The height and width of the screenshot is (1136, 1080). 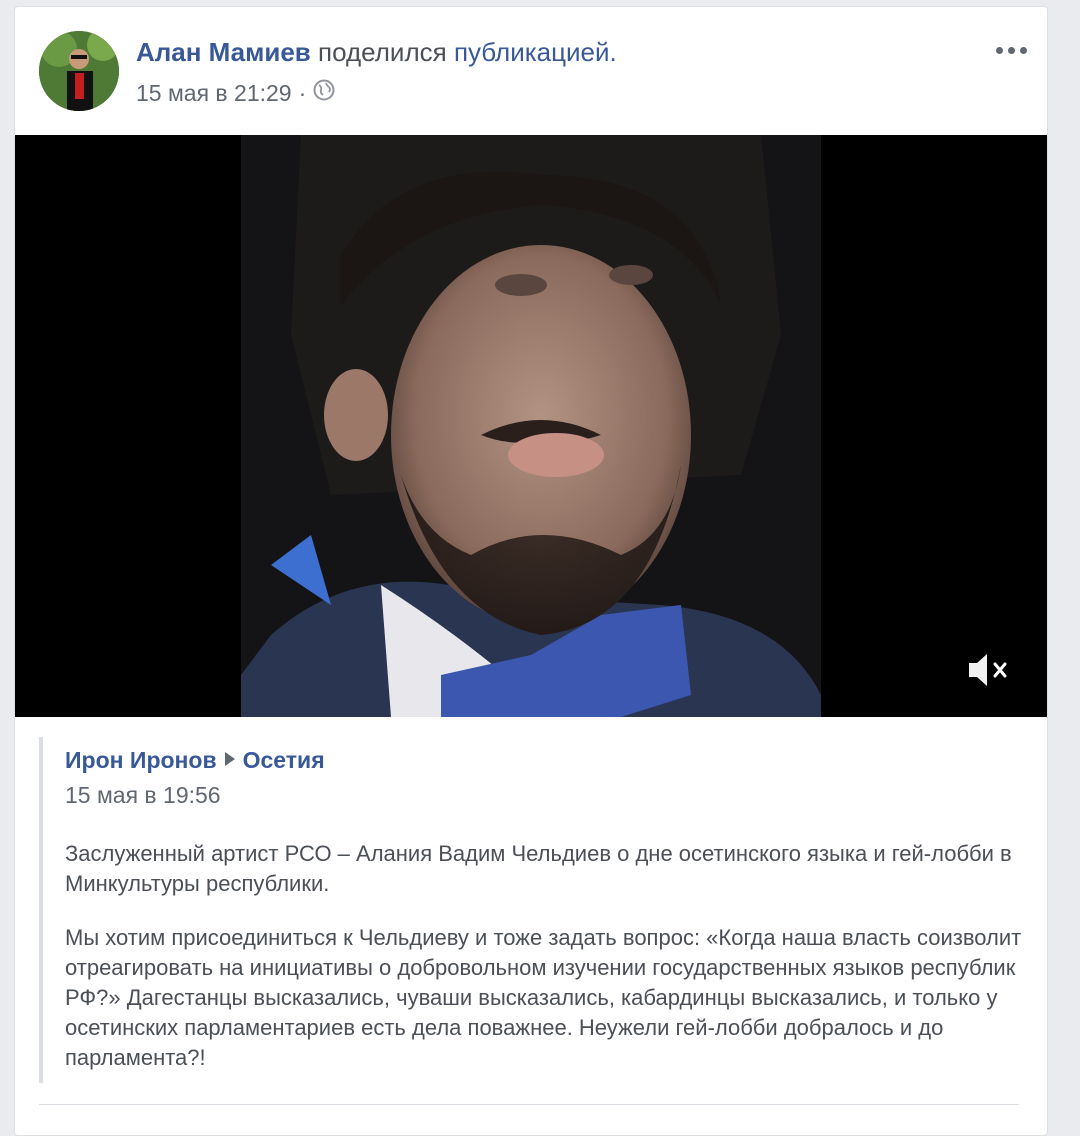 I want to click on shared-group-link: Осетия, so click(x=284, y=760).